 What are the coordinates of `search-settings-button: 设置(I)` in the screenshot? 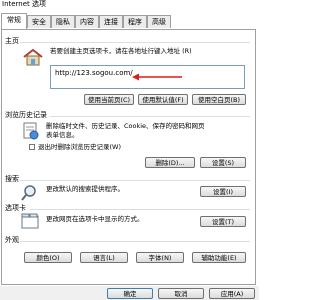 It's located at (223, 191).